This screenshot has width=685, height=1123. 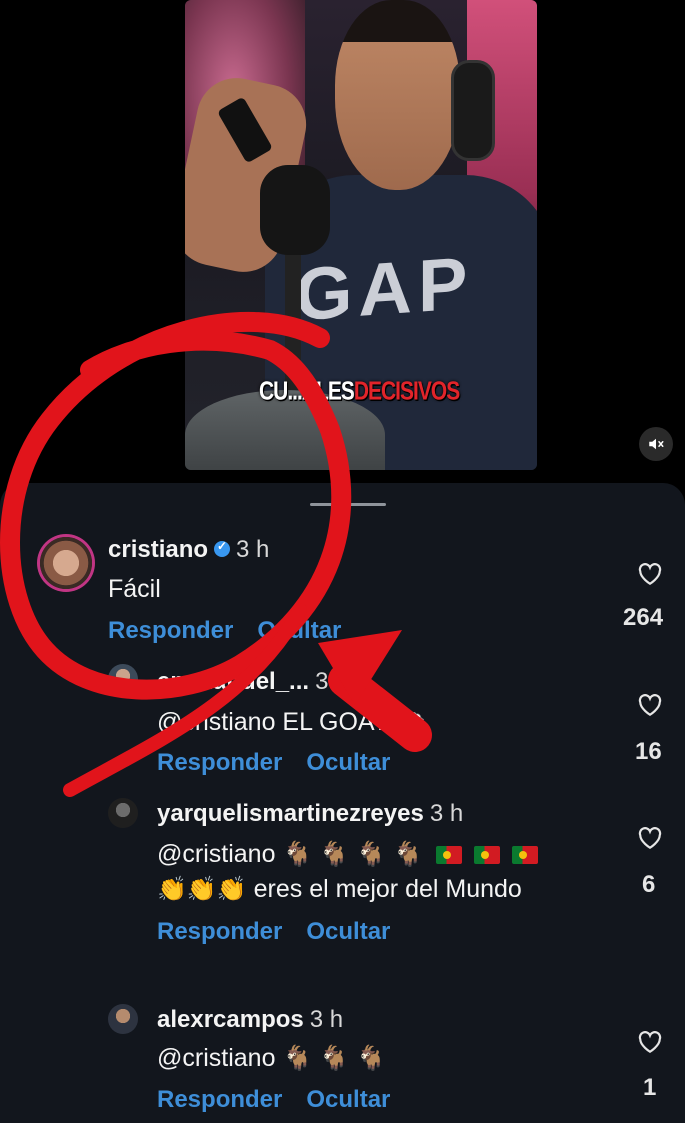 I want to click on video-caption: CU...ALESDECISIVOS, so click(x=359, y=392).